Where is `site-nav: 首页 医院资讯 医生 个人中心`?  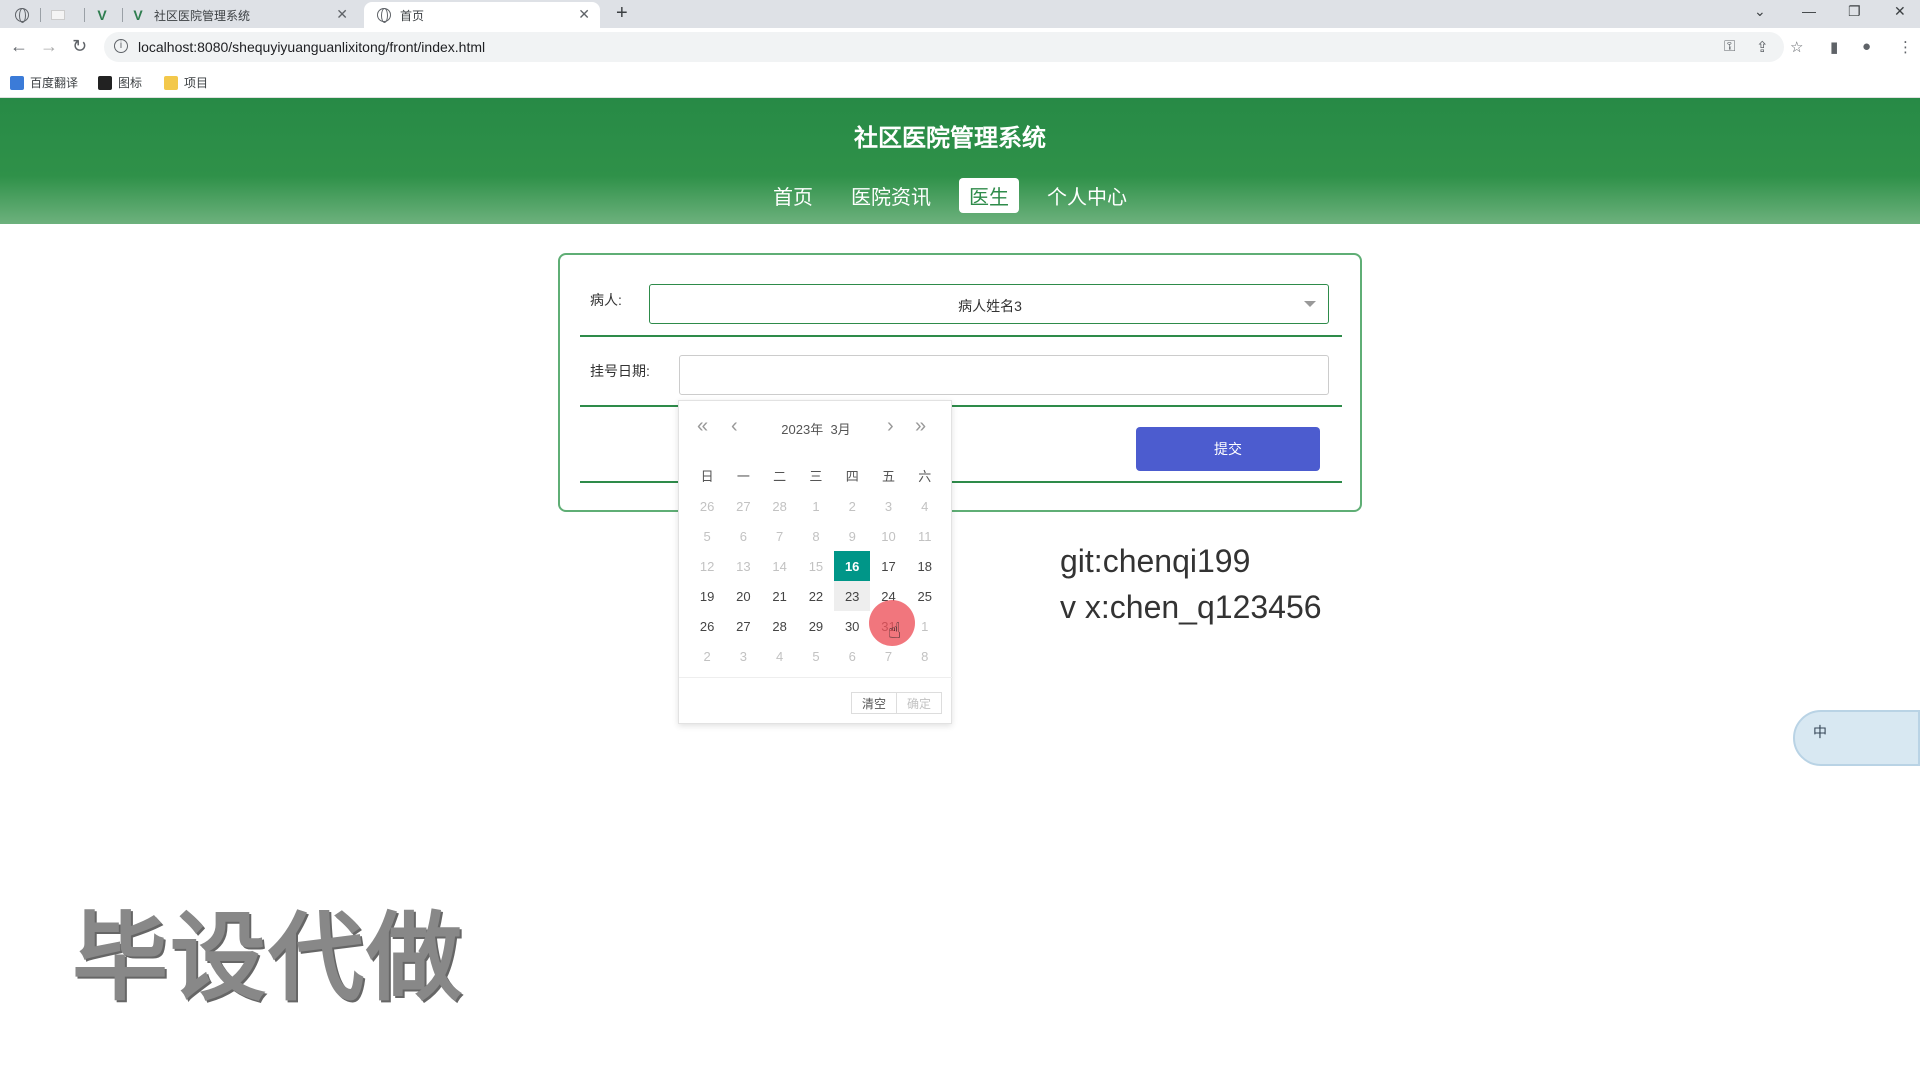 site-nav: 首页 医院资讯 医生 个人中心 is located at coordinates (950, 195).